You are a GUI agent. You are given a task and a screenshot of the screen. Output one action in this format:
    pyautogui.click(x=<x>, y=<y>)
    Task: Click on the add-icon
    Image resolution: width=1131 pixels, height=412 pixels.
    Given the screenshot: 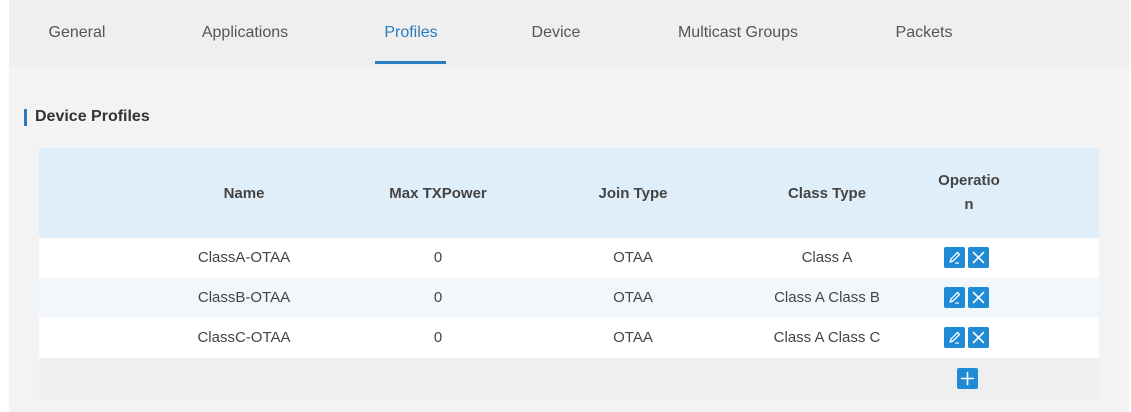 What is the action you would take?
    pyautogui.click(x=967, y=378)
    